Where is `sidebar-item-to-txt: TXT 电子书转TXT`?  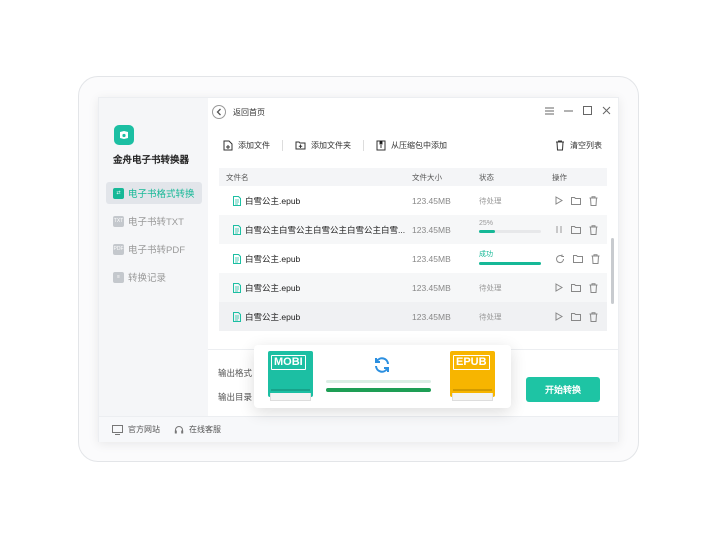 sidebar-item-to-txt: TXT 电子书转TXT is located at coordinates (154, 221).